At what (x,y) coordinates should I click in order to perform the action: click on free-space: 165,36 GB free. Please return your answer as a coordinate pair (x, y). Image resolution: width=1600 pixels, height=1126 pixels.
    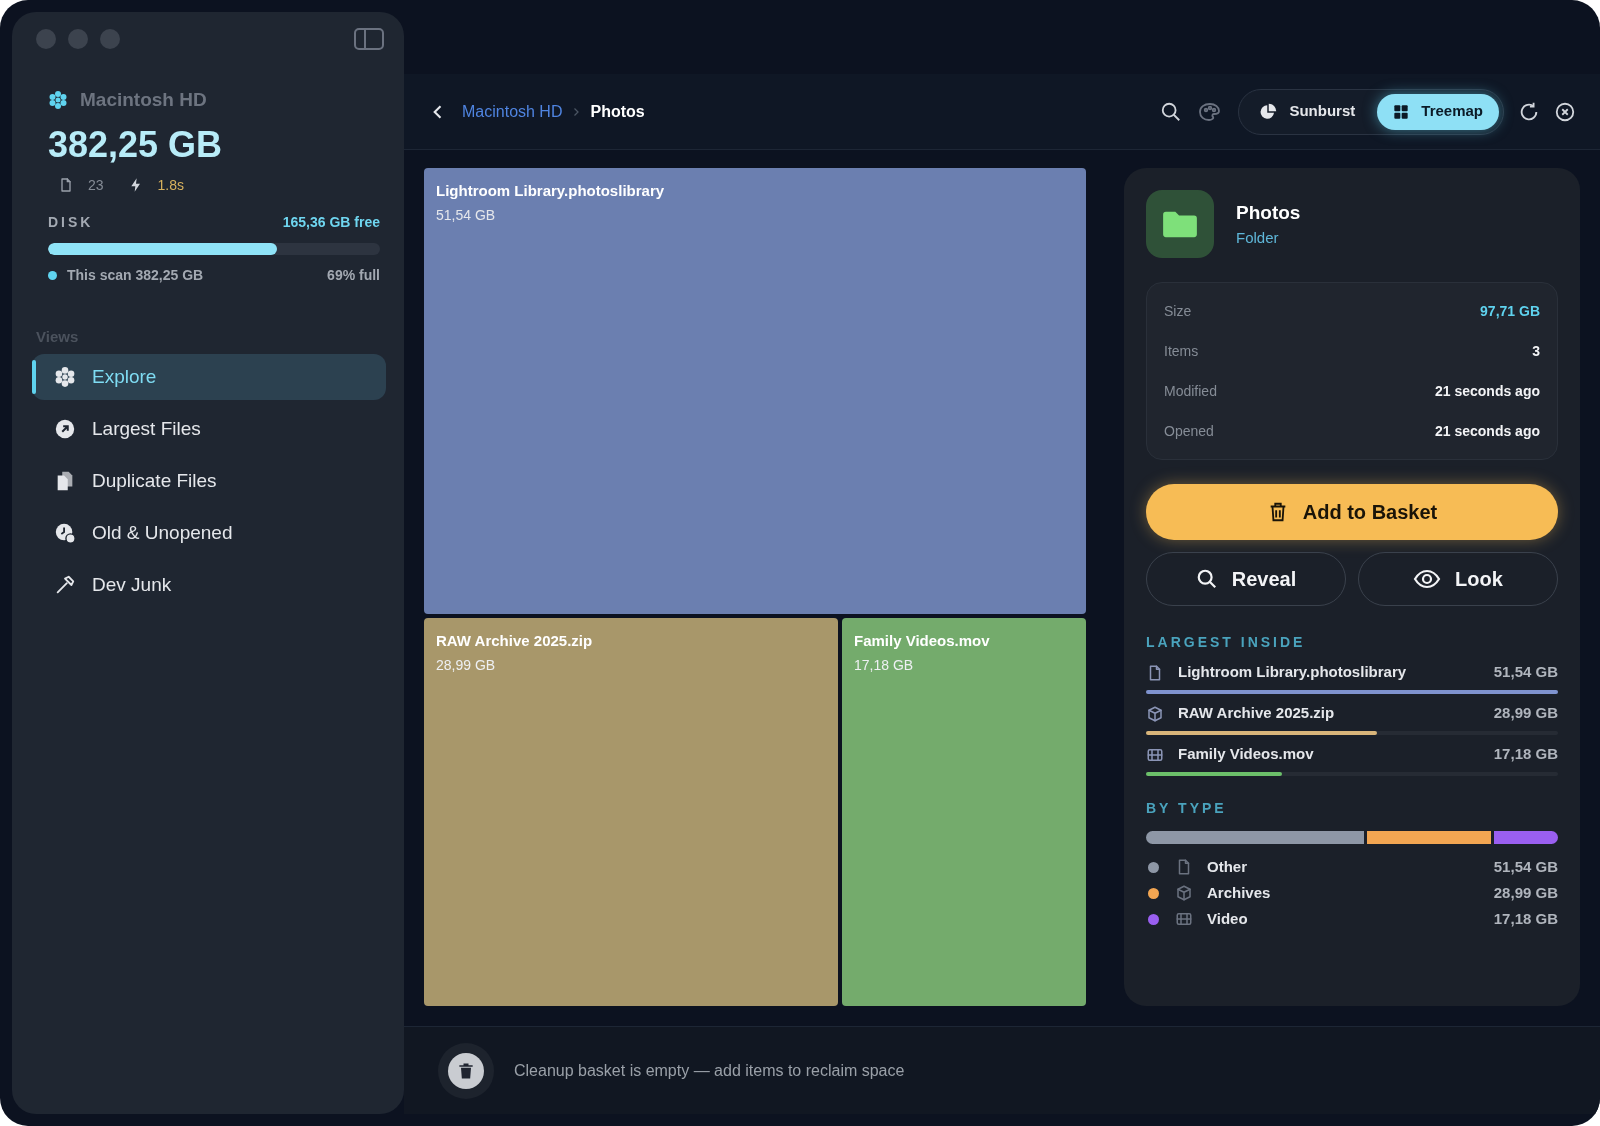
    Looking at the image, I should click on (331, 222).